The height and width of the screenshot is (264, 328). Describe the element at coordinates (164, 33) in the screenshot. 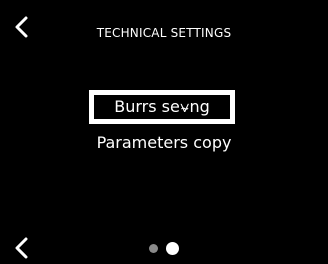

I see `page-title: TECHNICAL SETTINGS` at that location.